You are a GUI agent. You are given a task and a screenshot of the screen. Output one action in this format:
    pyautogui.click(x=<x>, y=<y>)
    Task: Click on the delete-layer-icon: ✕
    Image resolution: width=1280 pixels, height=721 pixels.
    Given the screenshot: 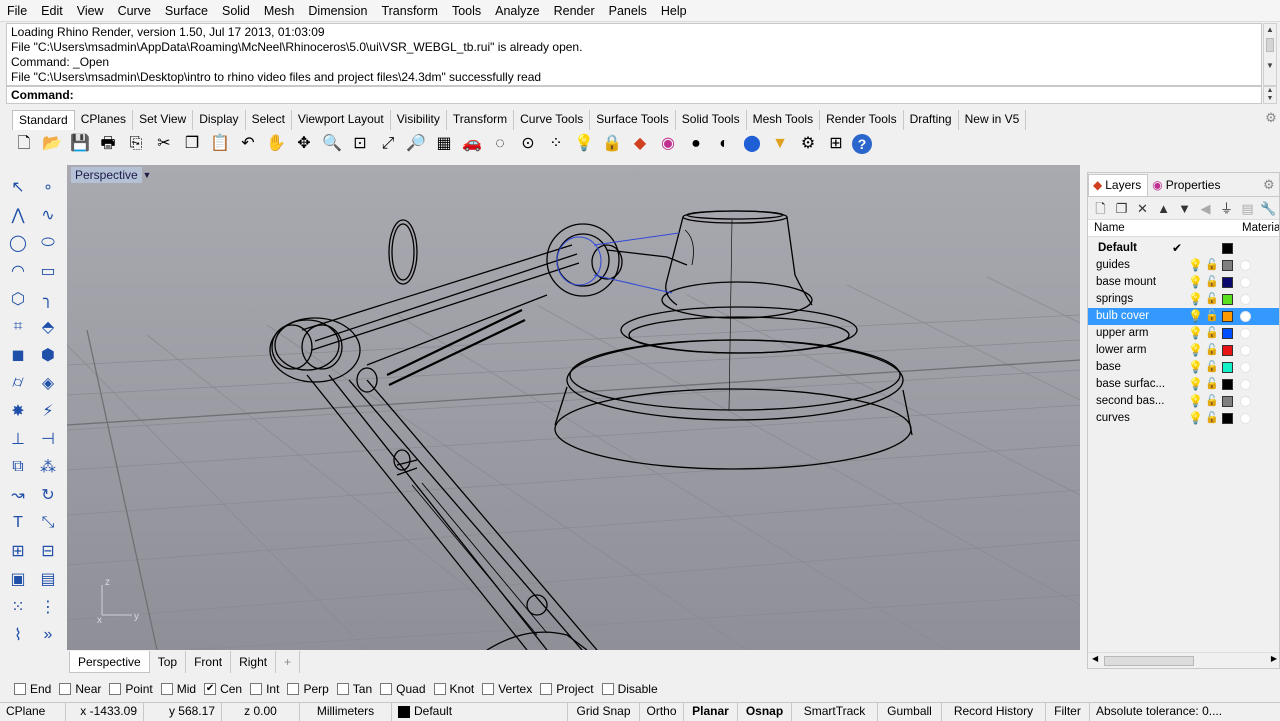 What is the action you would take?
    pyautogui.click(x=1142, y=208)
    